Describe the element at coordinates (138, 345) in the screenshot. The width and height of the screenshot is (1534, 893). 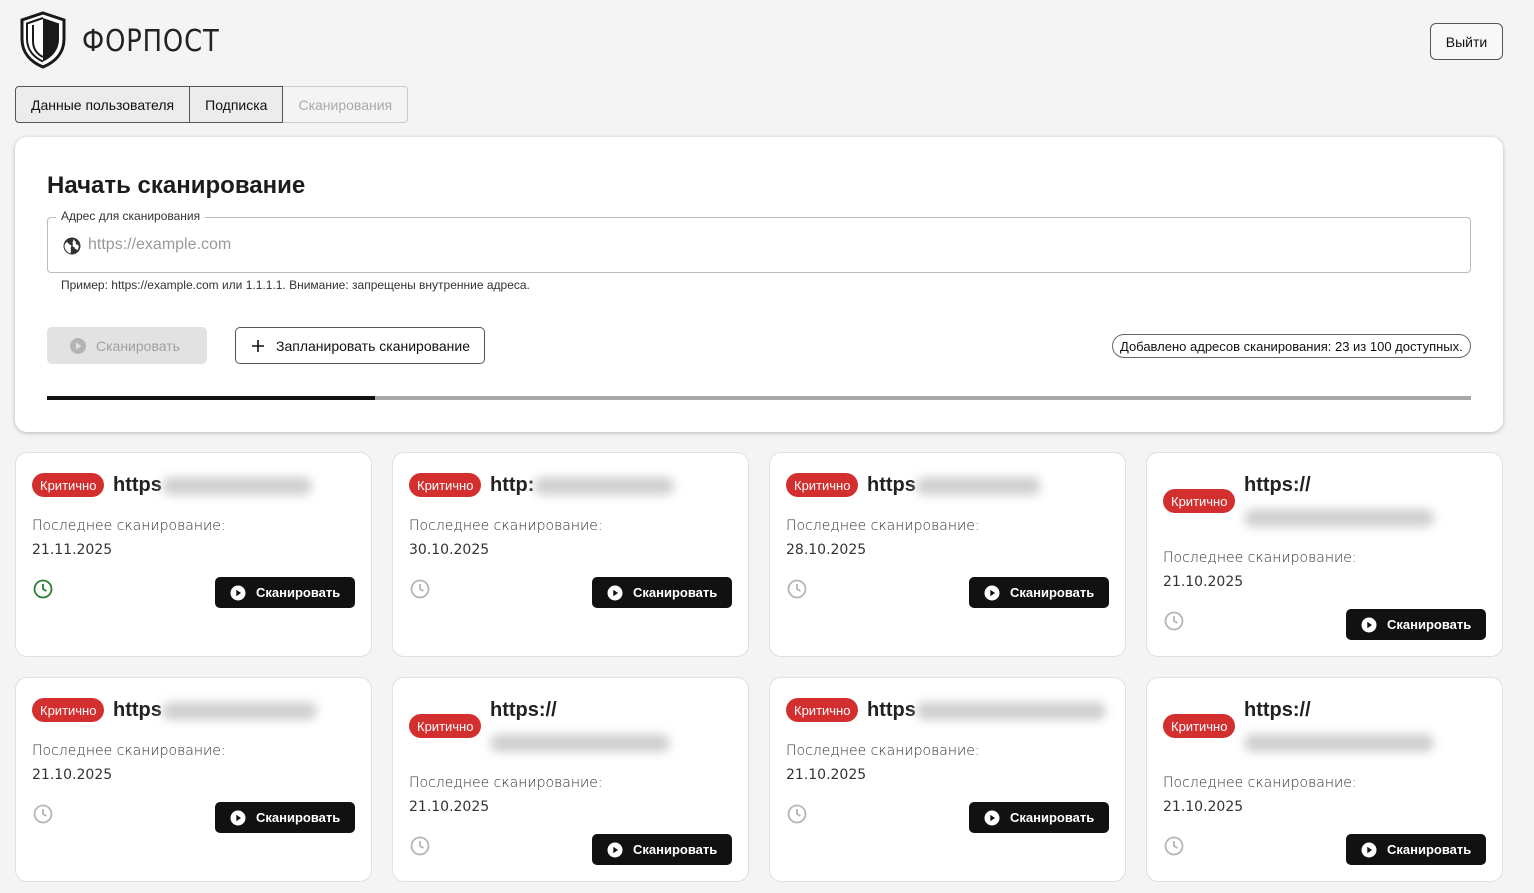
I see `scan-button-label: Сканировать` at that location.